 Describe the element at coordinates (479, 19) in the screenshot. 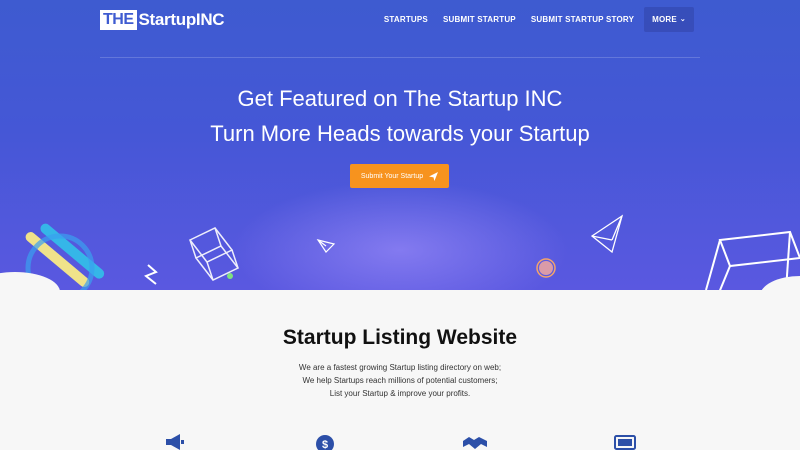

I see `nav-submit-startup: SUBMIT STARTUP` at that location.